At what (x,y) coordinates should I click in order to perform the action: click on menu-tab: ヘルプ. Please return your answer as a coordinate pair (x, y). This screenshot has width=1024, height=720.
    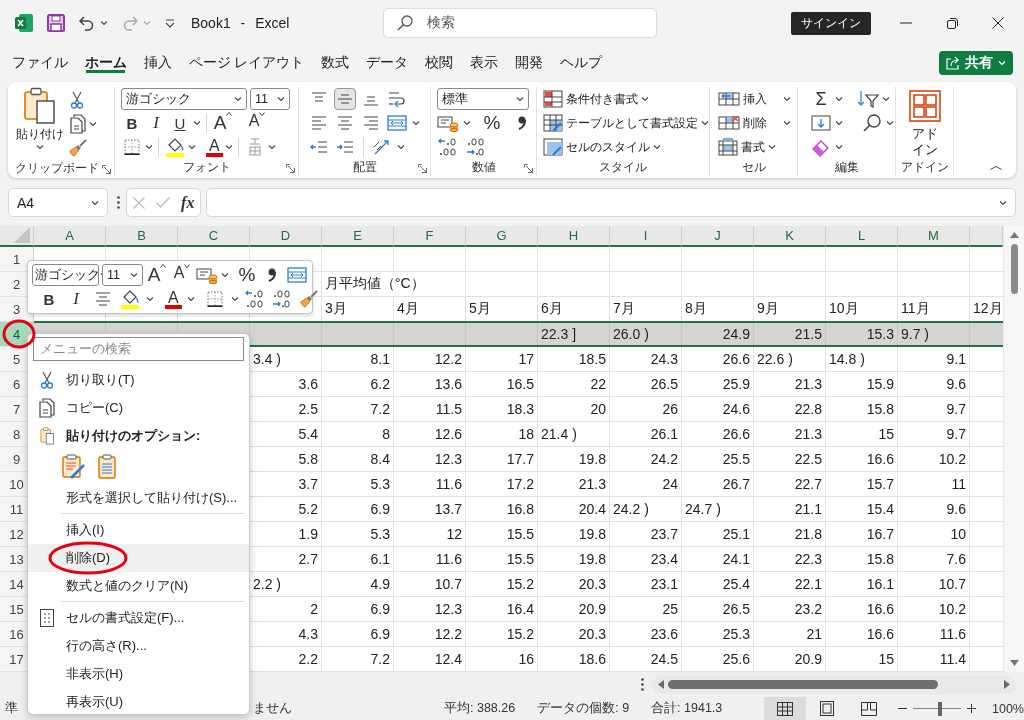
    Looking at the image, I should click on (581, 63).